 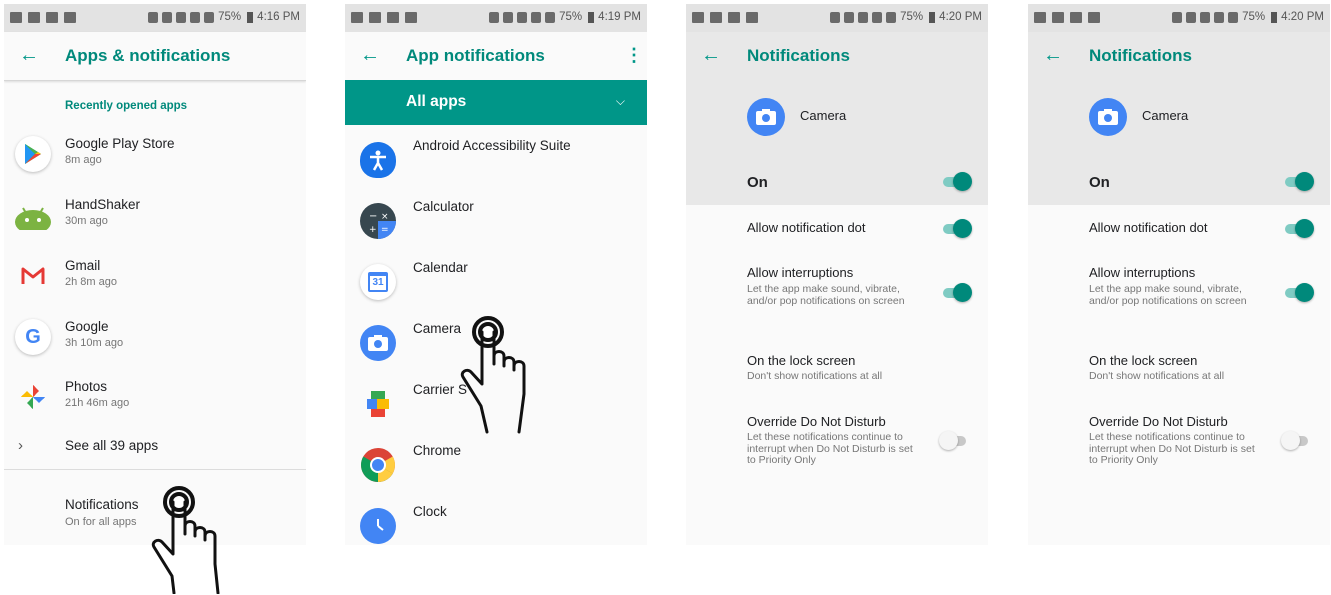 I want to click on app-last-used: 30m ago, so click(x=86, y=221).